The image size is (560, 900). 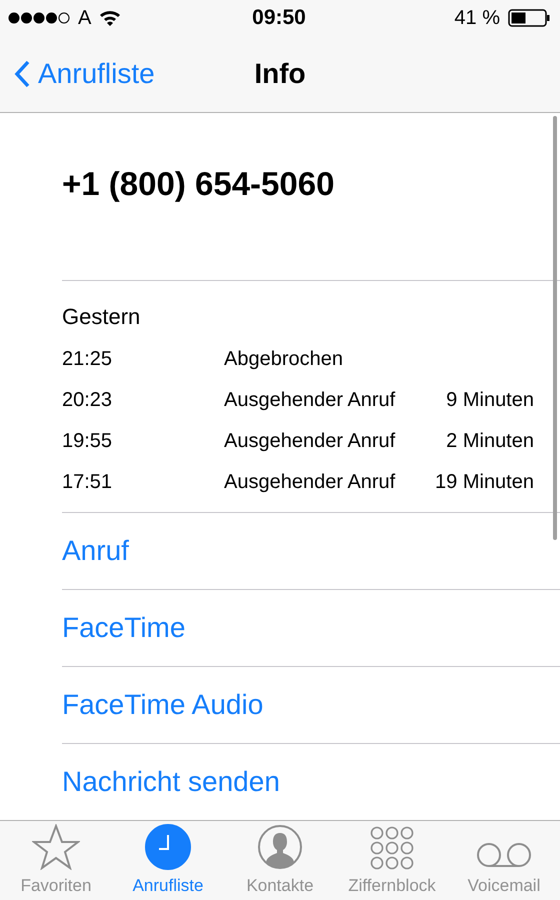 What do you see at coordinates (88, 482) in the screenshot?
I see `call-time: 17:51` at bounding box center [88, 482].